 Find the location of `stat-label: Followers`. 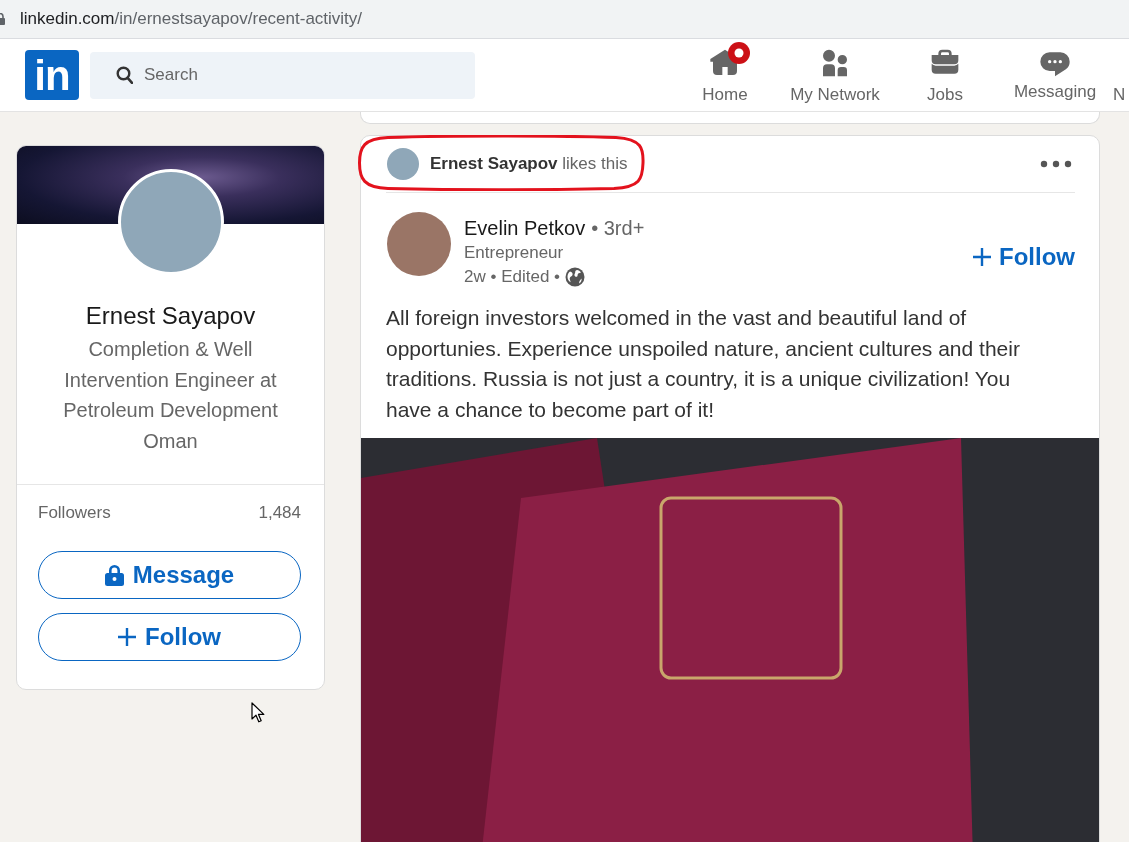

stat-label: Followers is located at coordinates (74, 513).